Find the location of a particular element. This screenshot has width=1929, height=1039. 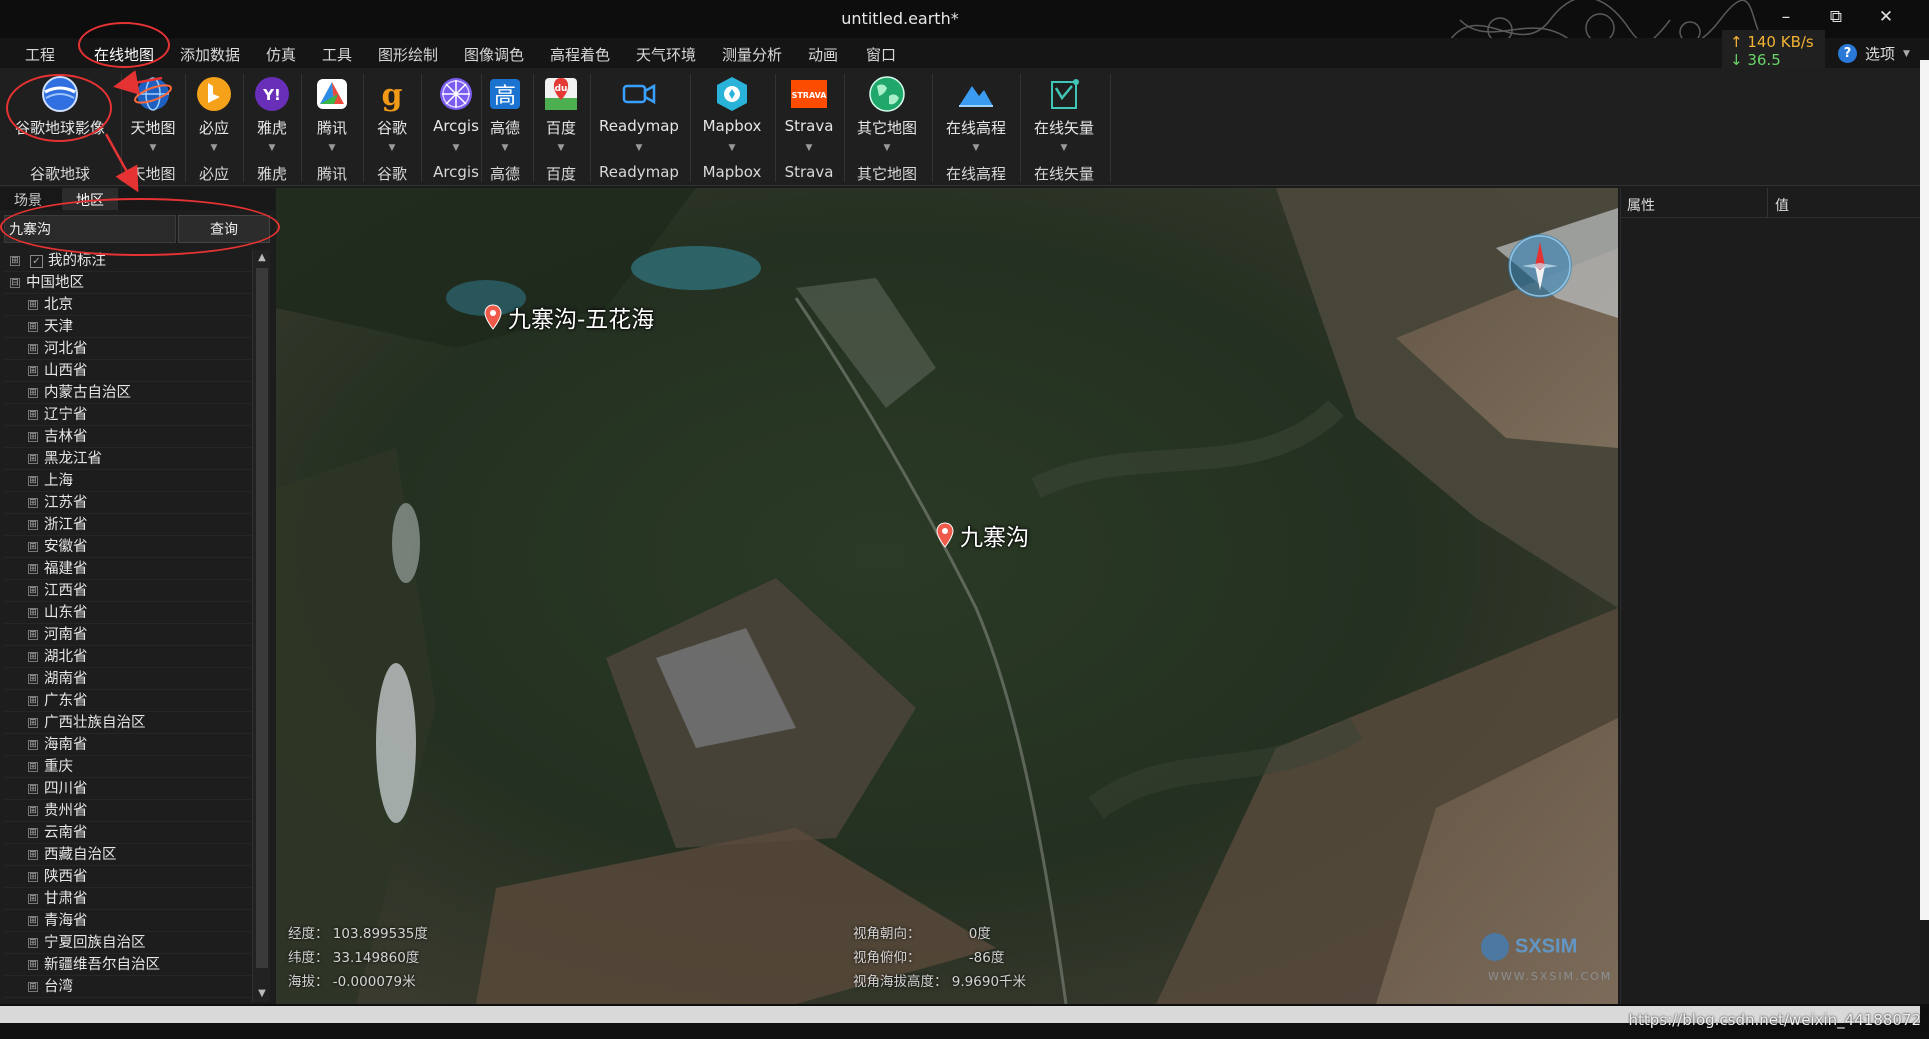

menu-project: 工程 is located at coordinates (40, 54).